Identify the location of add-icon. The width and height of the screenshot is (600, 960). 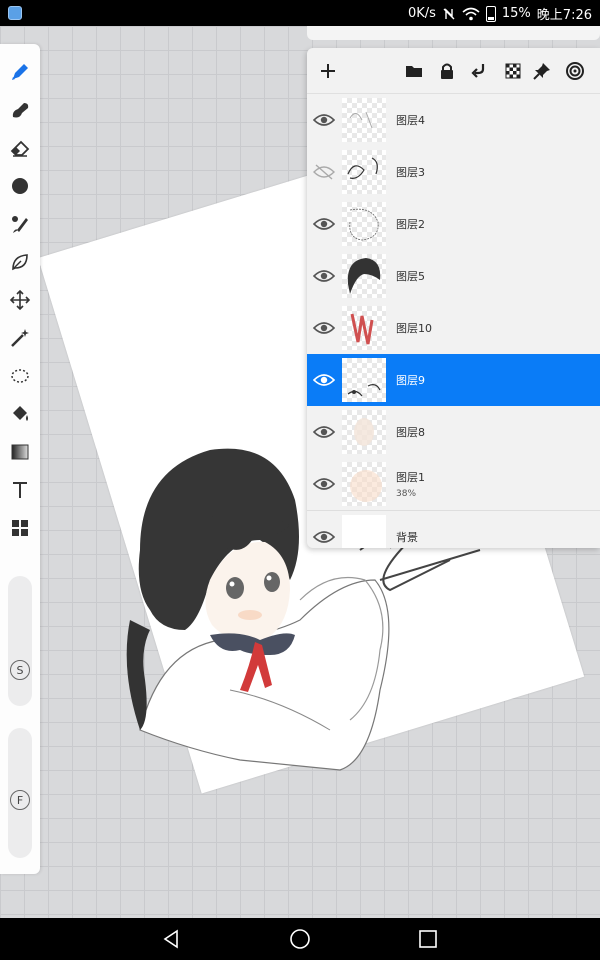
(328, 71).